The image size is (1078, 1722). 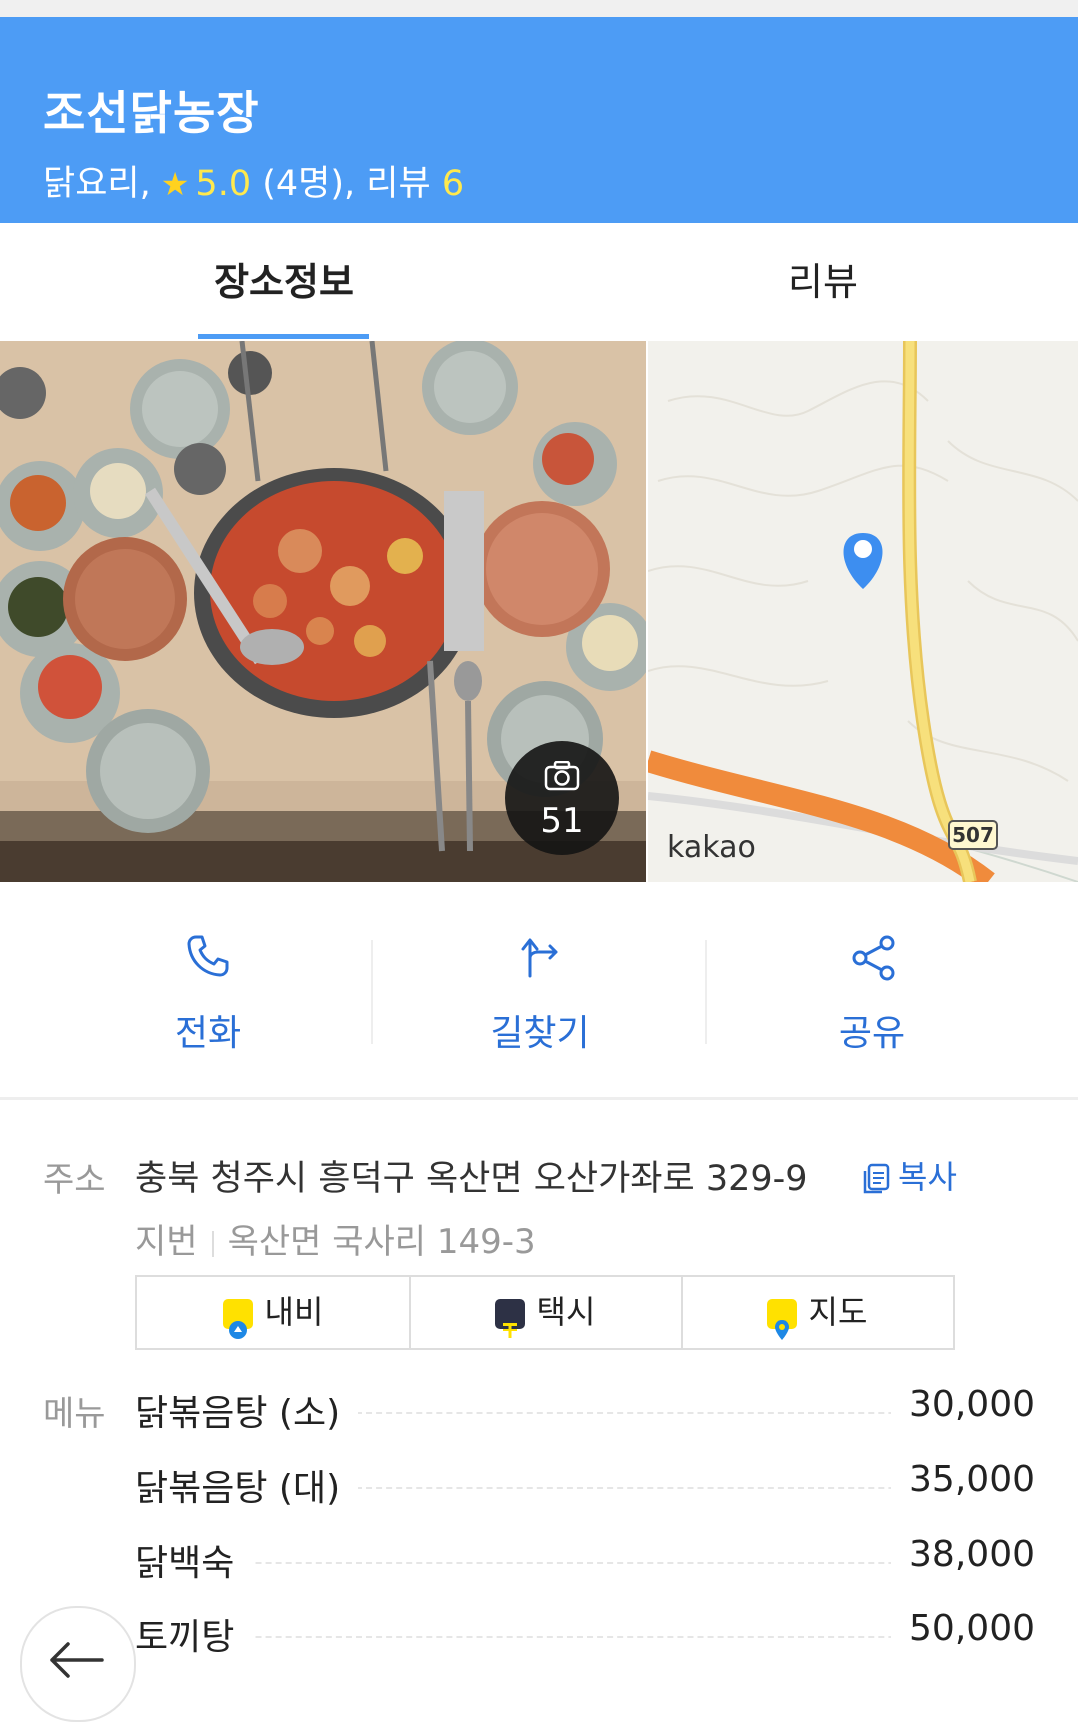 What do you see at coordinates (212, 1243) in the screenshot?
I see `jibun-separator` at bounding box center [212, 1243].